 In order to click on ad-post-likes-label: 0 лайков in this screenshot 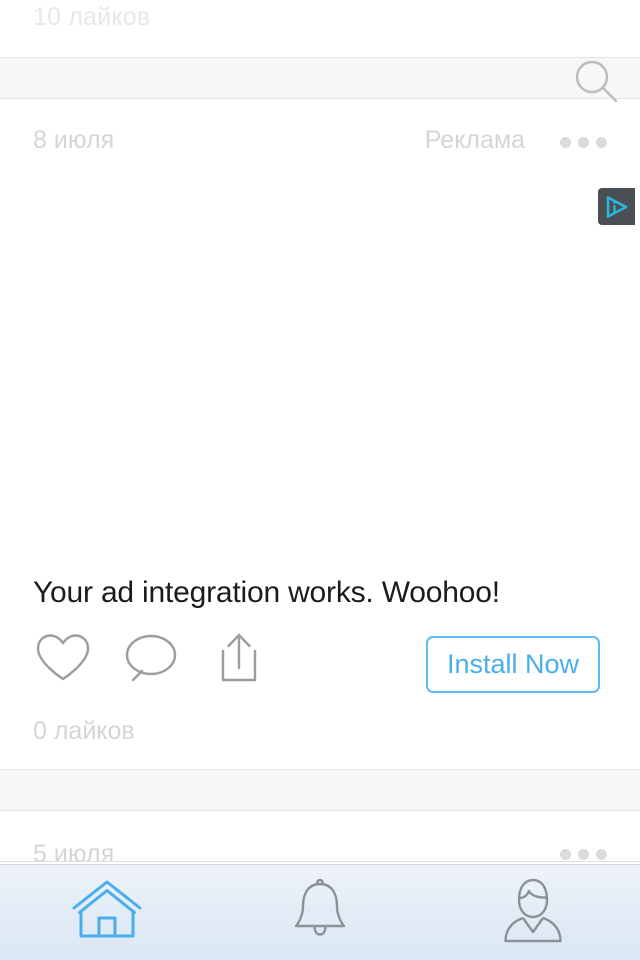, I will do `click(84, 731)`.